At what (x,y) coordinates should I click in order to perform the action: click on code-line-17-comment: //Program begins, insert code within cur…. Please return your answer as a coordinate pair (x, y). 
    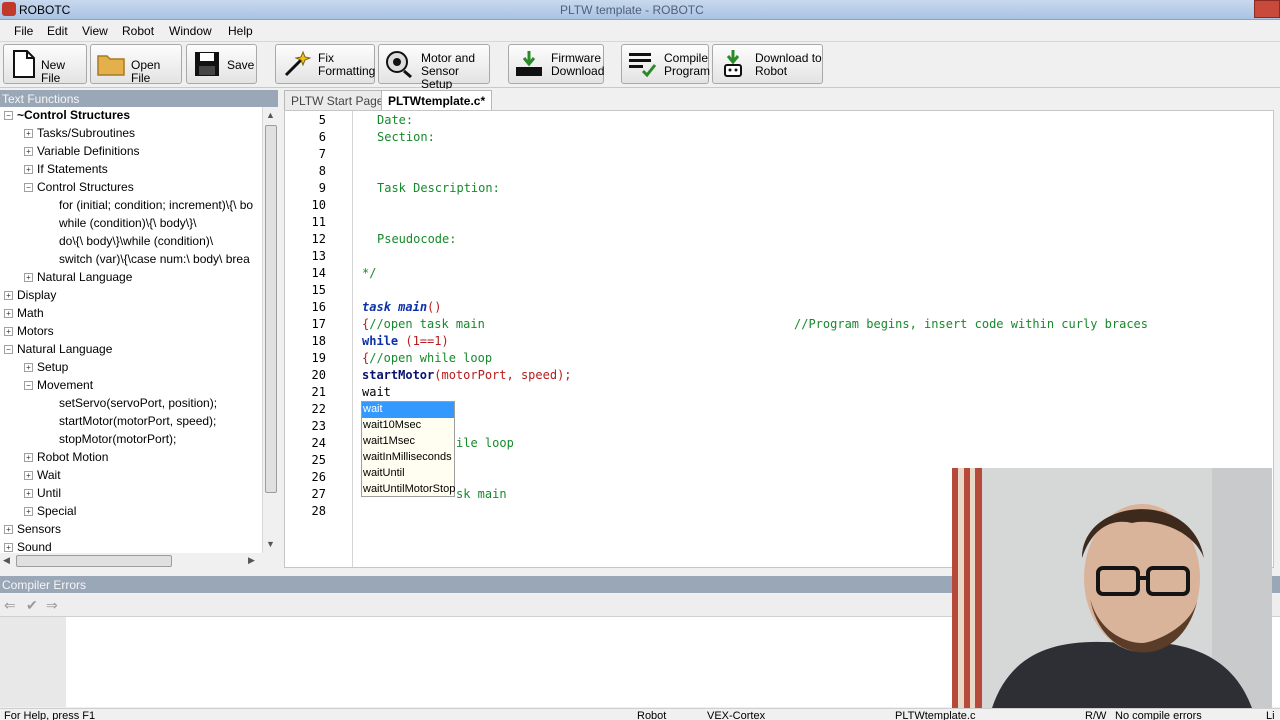
    Looking at the image, I should click on (971, 324).